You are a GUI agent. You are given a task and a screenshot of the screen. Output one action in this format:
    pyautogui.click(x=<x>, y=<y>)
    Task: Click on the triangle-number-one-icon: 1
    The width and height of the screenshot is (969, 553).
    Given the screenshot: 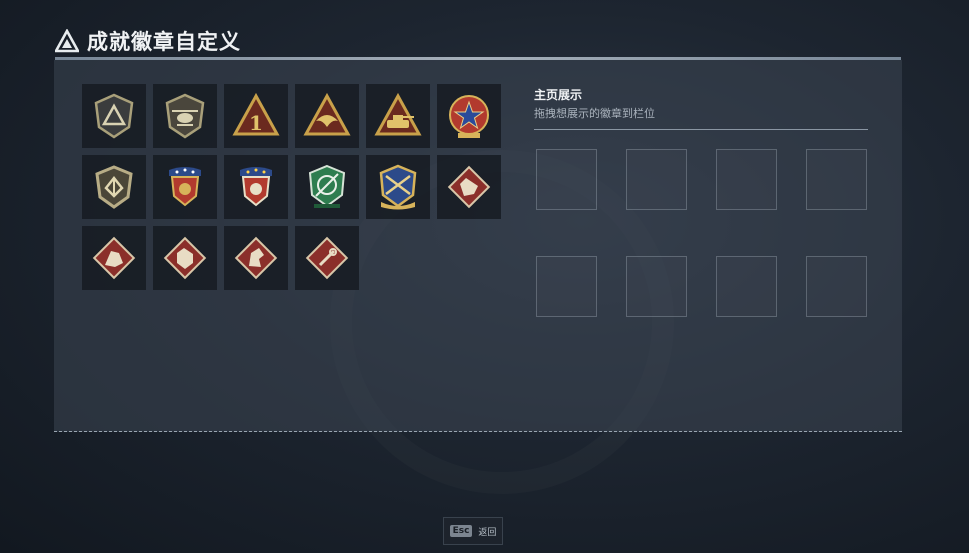 What is the action you would take?
    pyautogui.click(x=256, y=114)
    